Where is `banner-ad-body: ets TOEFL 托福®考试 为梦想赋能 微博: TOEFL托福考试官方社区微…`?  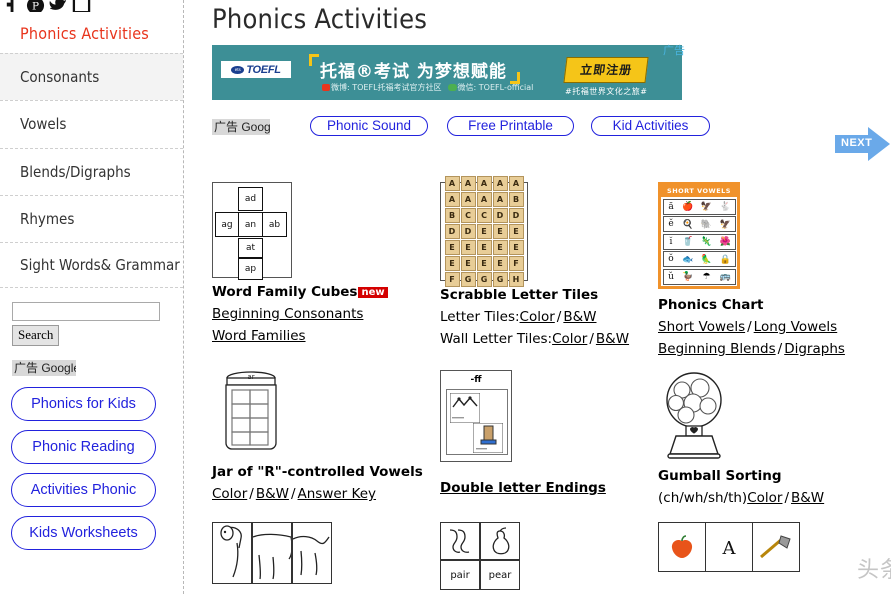
banner-ad-body: ets TOEFL 托福®考试 为梦想赋能 微博: TOEFL托福考试官方社区微… is located at coordinates (447, 72).